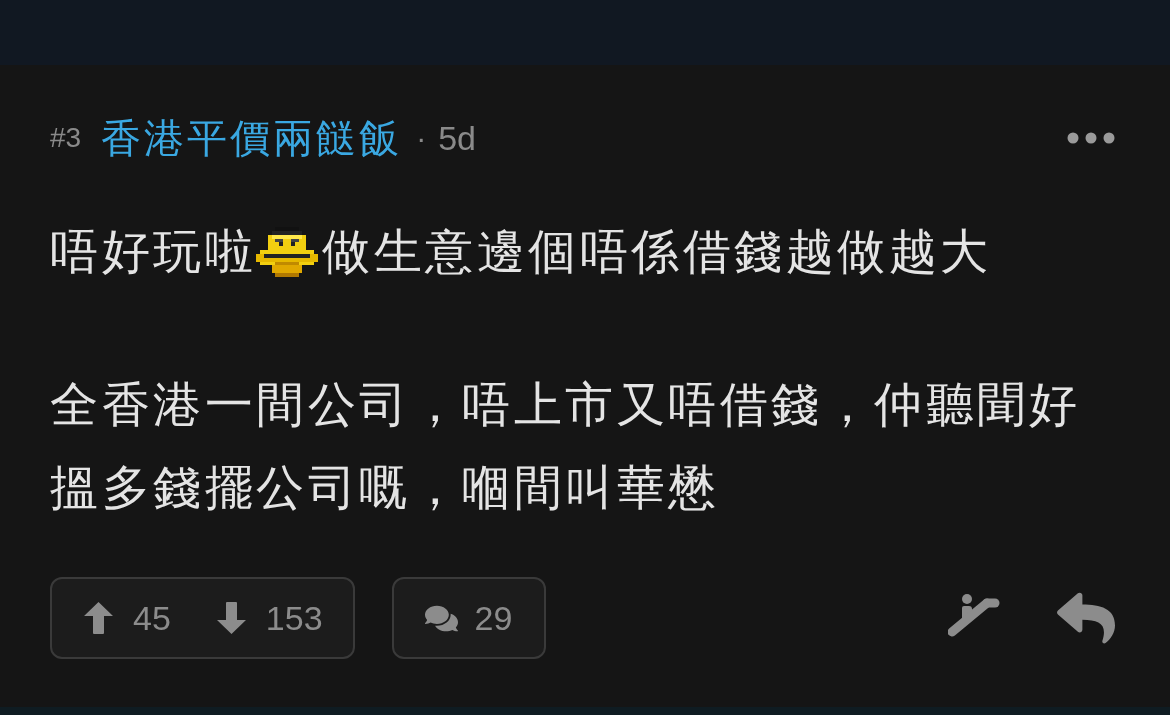 This screenshot has width=1170, height=715. I want to click on comment-text: 唔好玩啦, so click(153, 252).